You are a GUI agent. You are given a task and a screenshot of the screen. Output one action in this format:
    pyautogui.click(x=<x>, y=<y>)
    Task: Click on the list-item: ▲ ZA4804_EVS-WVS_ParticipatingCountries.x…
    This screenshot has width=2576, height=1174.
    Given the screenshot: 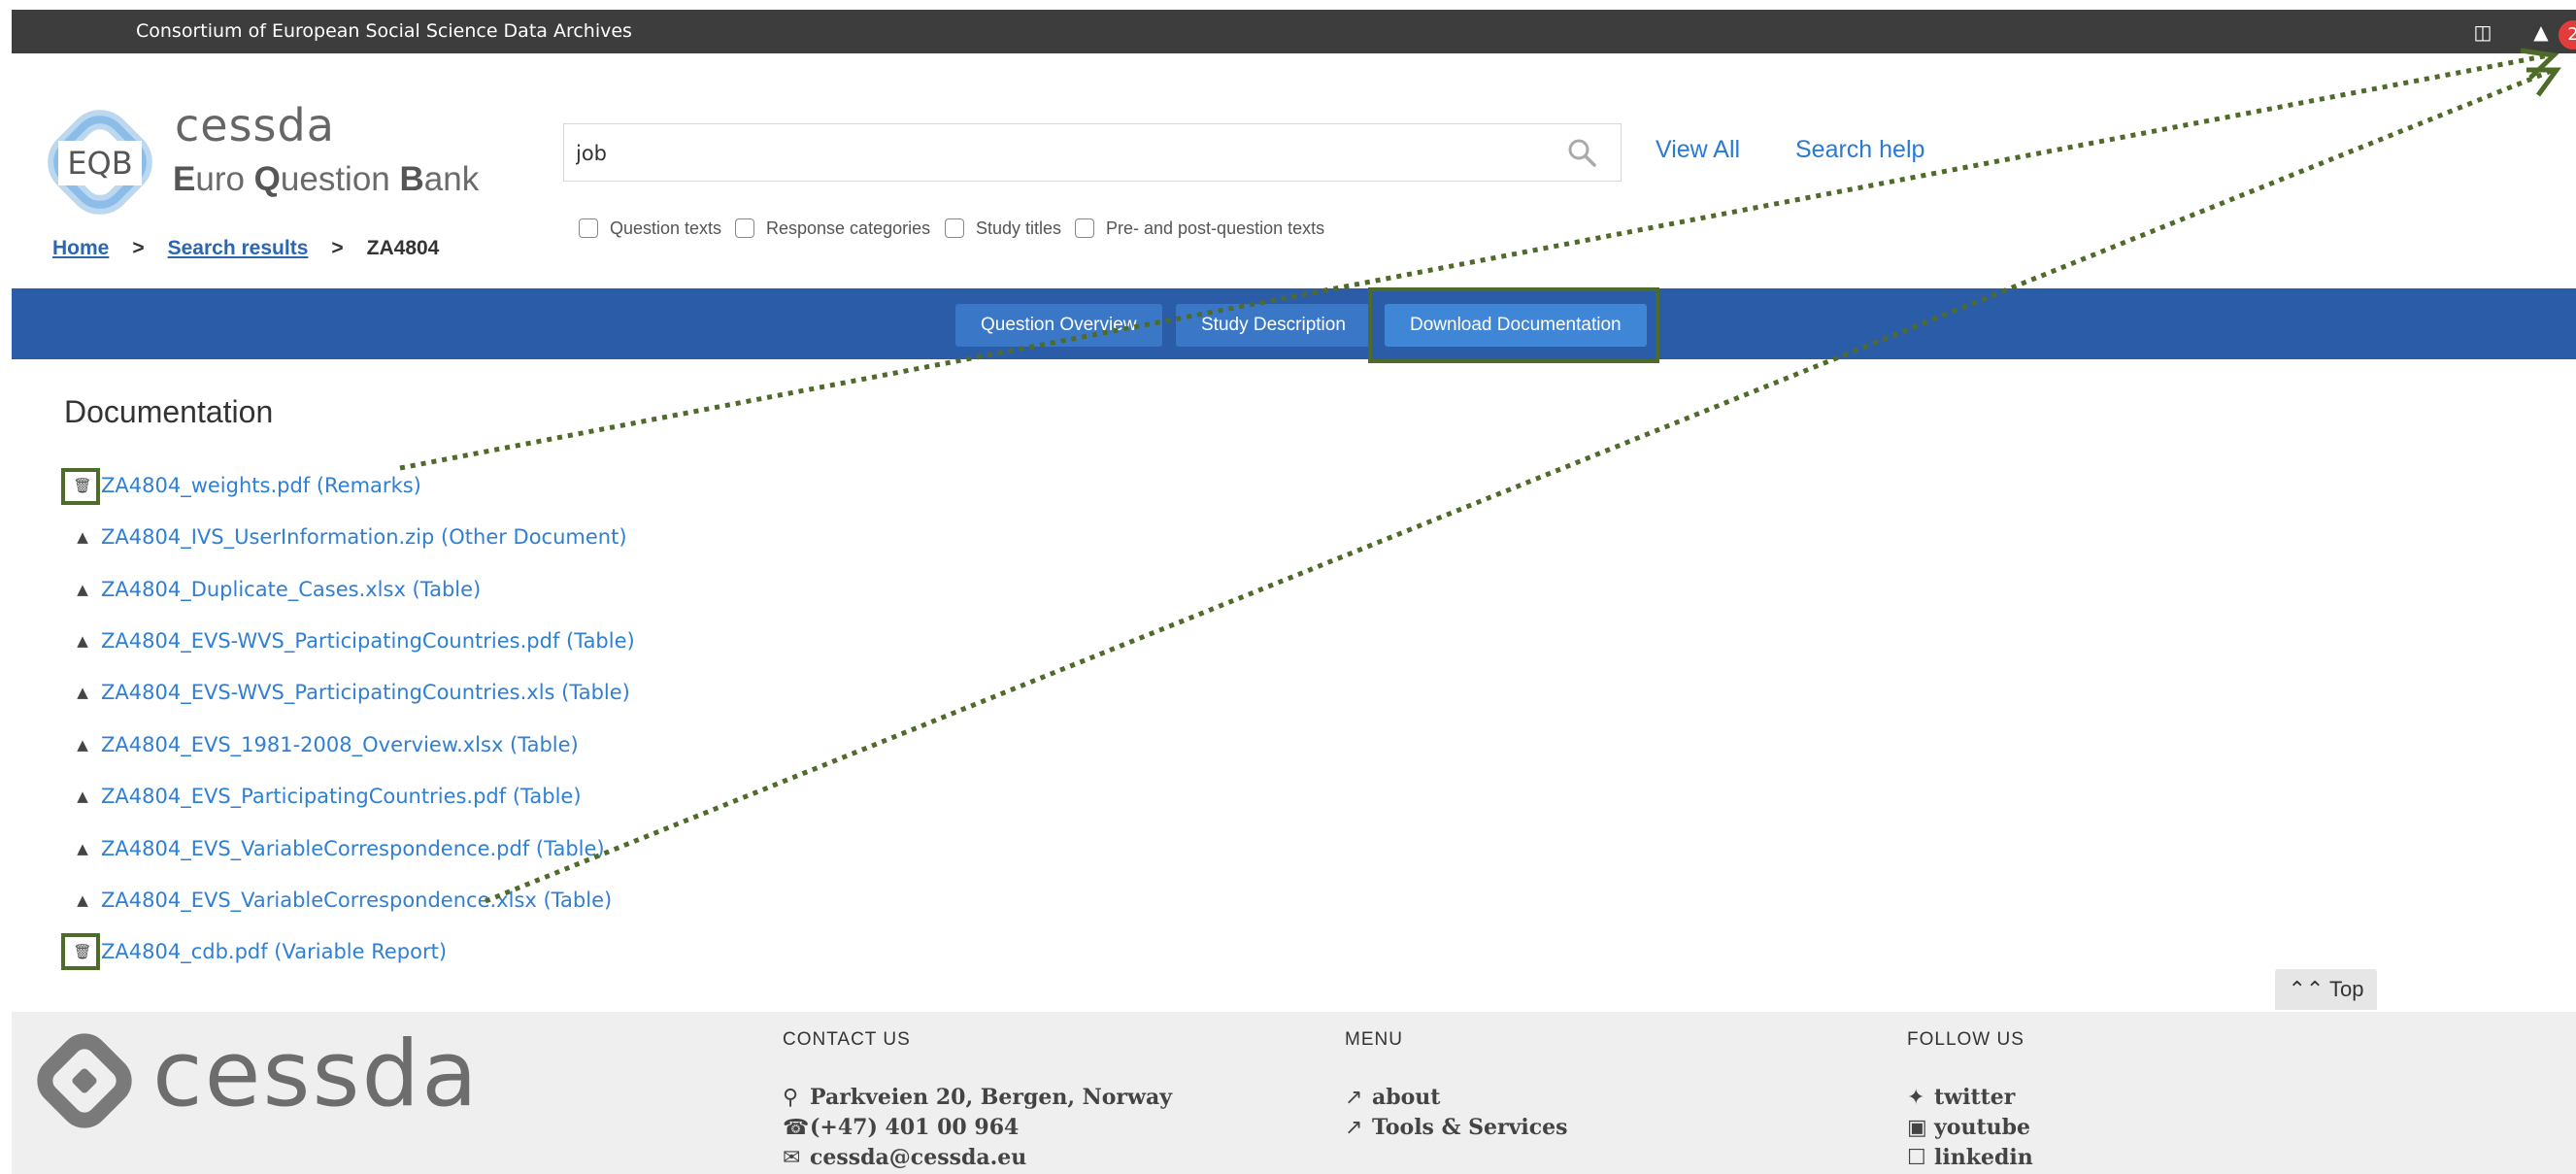 What is the action you would take?
    pyautogui.click(x=350, y=692)
    